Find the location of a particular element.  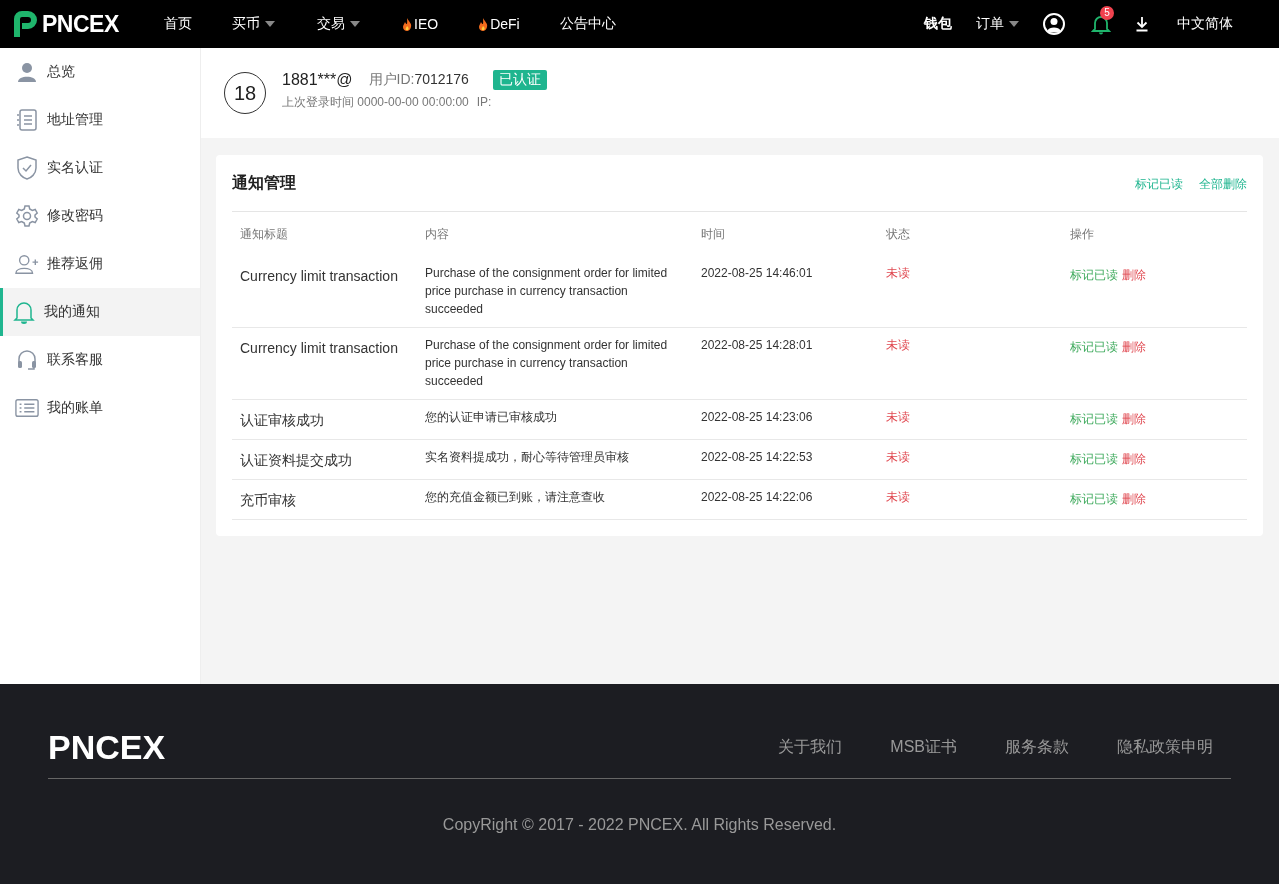

nav-link: 首页 is located at coordinates (178, 24).